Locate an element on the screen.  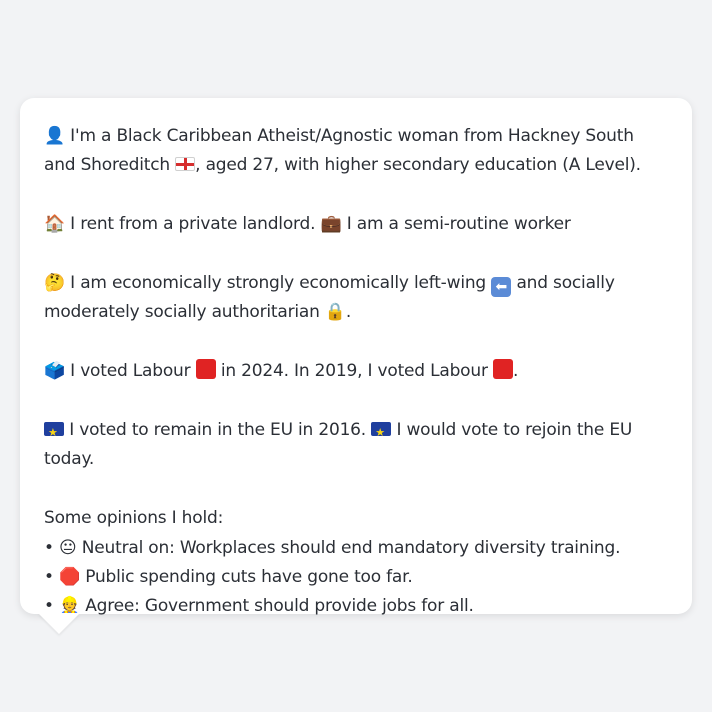
bubble-tail is located at coordinates (59, 623).